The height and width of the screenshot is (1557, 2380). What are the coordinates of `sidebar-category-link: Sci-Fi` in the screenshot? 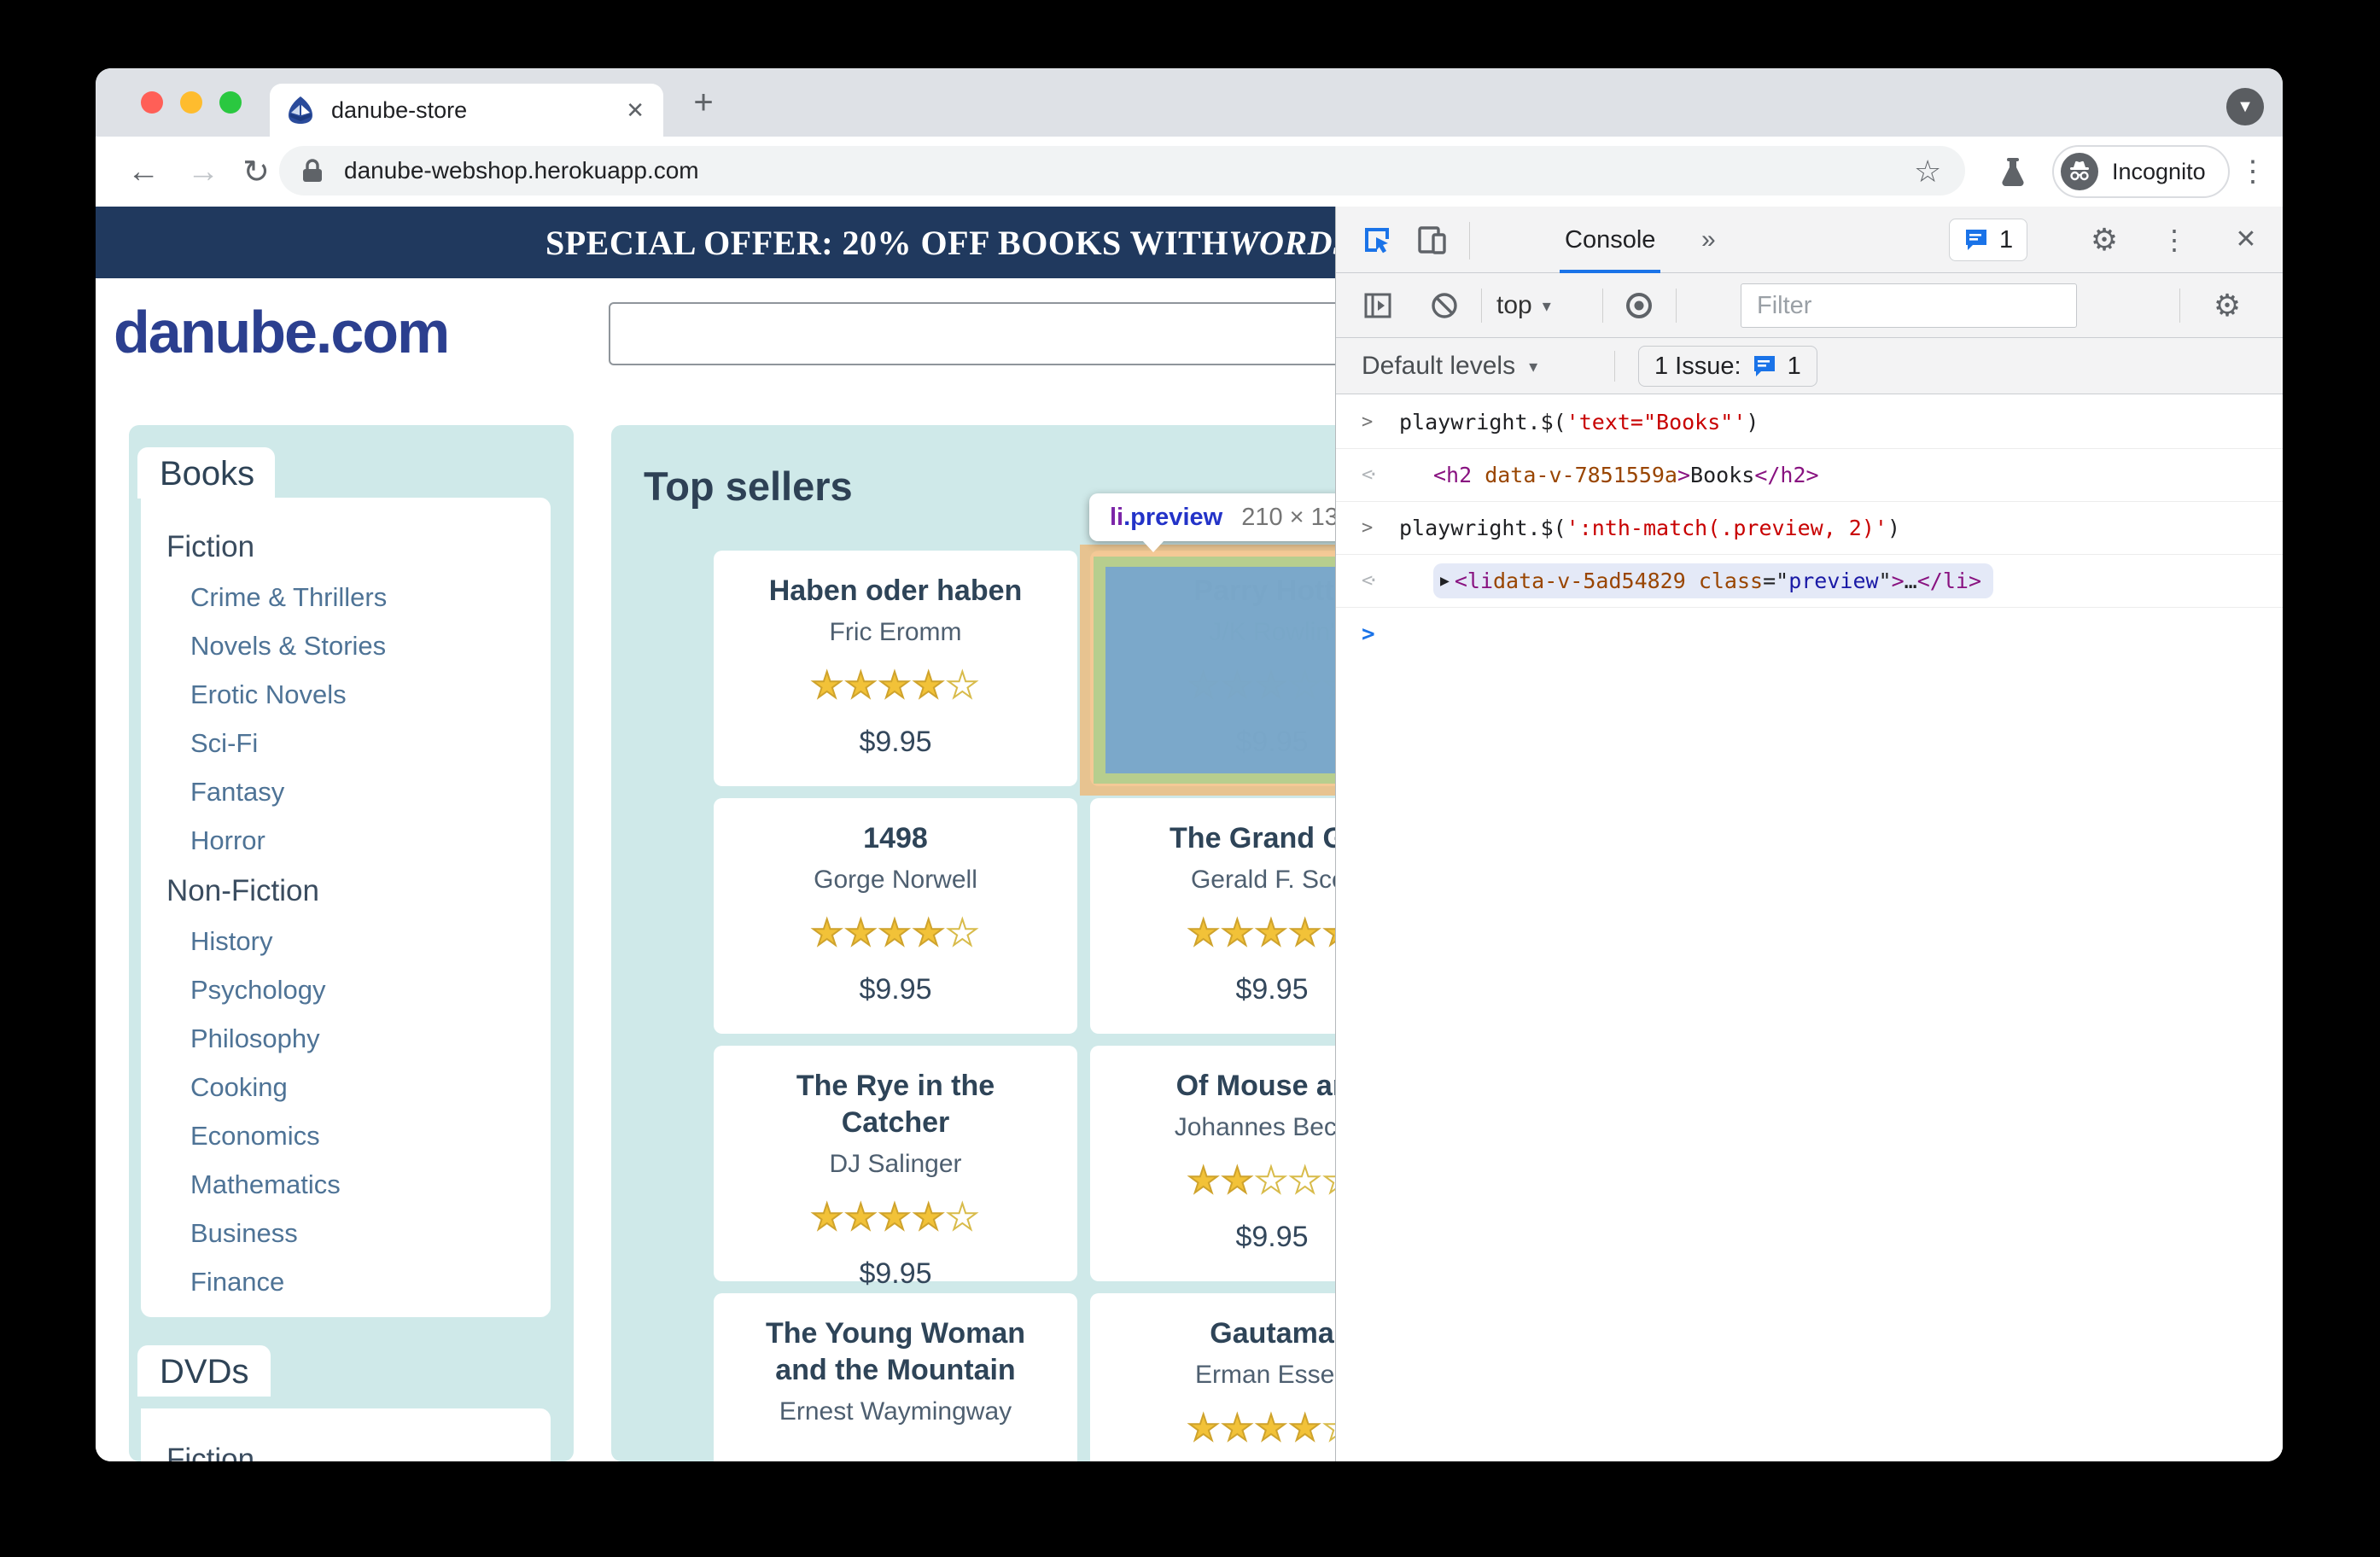 It's located at (370, 743).